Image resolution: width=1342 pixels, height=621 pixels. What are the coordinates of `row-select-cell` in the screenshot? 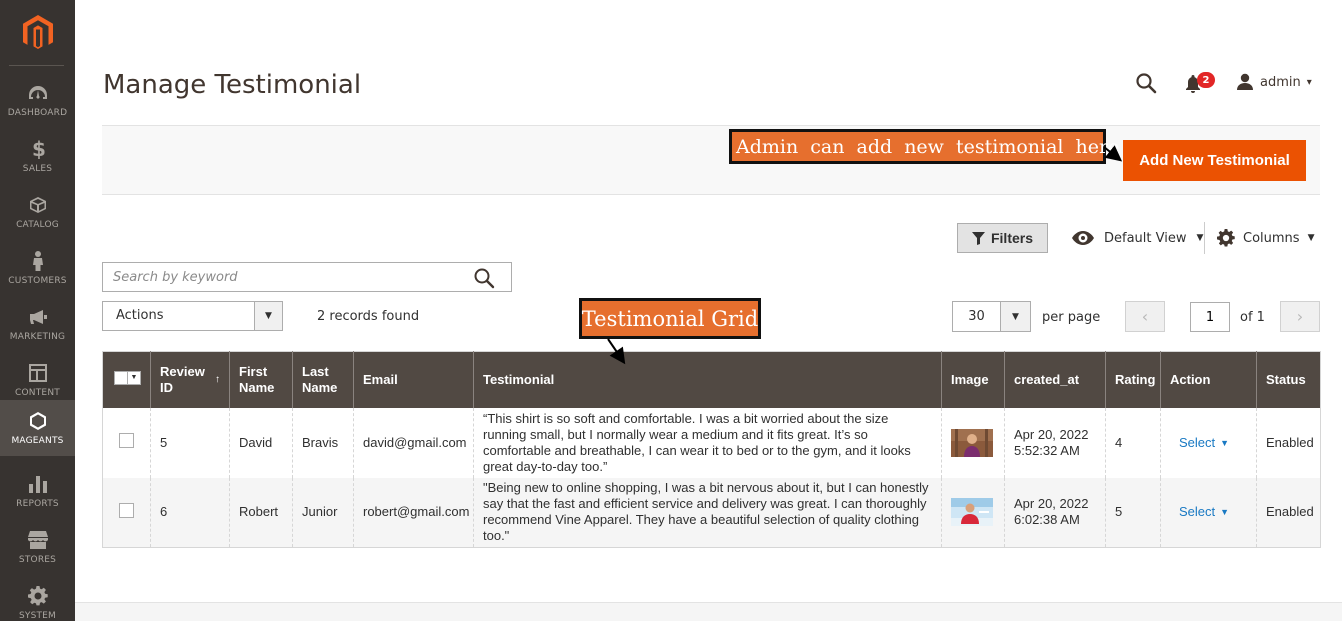 It's located at (126, 512).